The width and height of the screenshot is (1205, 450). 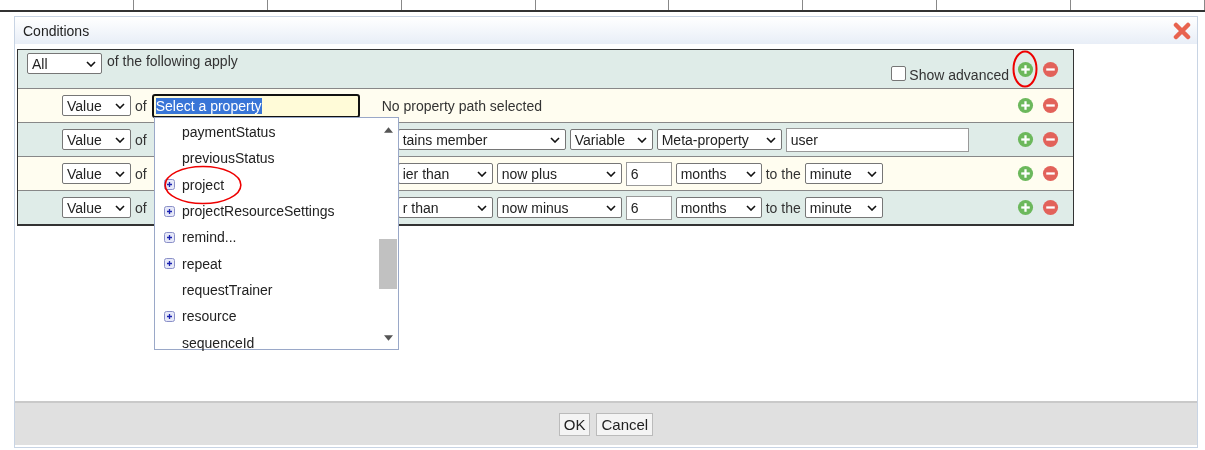 What do you see at coordinates (625, 424) in the screenshot?
I see `dialog-button: Cancel` at bounding box center [625, 424].